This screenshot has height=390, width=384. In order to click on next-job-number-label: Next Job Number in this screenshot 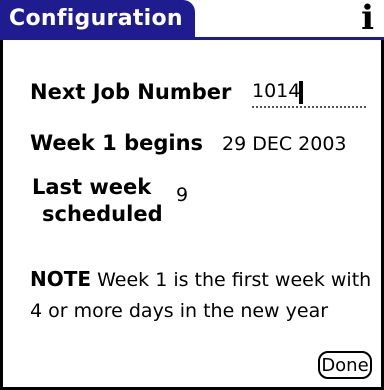, I will do `click(131, 92)`.